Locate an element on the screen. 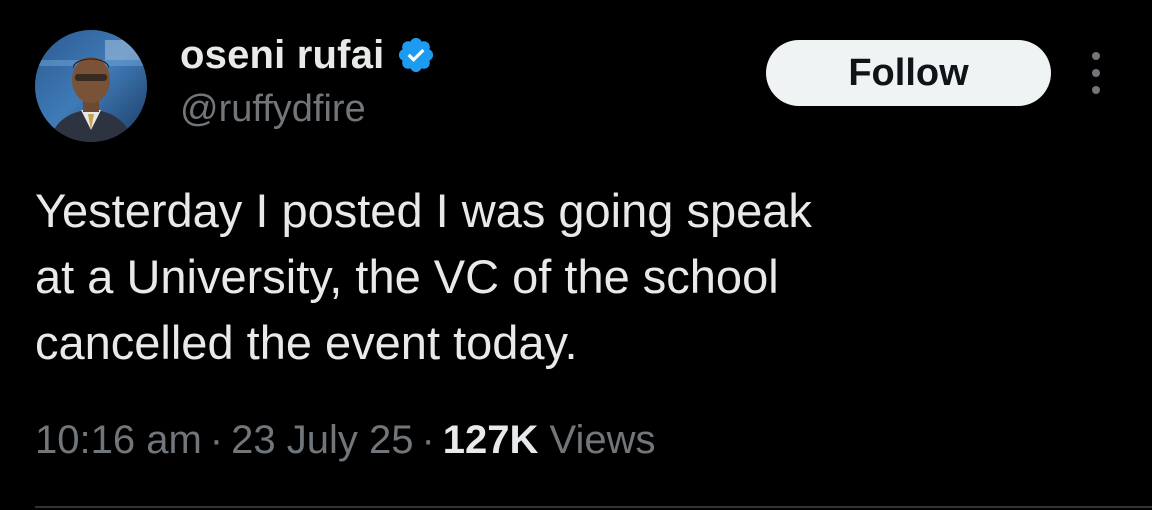 This screenshot has width=1152, height=510. tweet-text-line: at a University, the VC of the school is located at coordinates (407, 276).